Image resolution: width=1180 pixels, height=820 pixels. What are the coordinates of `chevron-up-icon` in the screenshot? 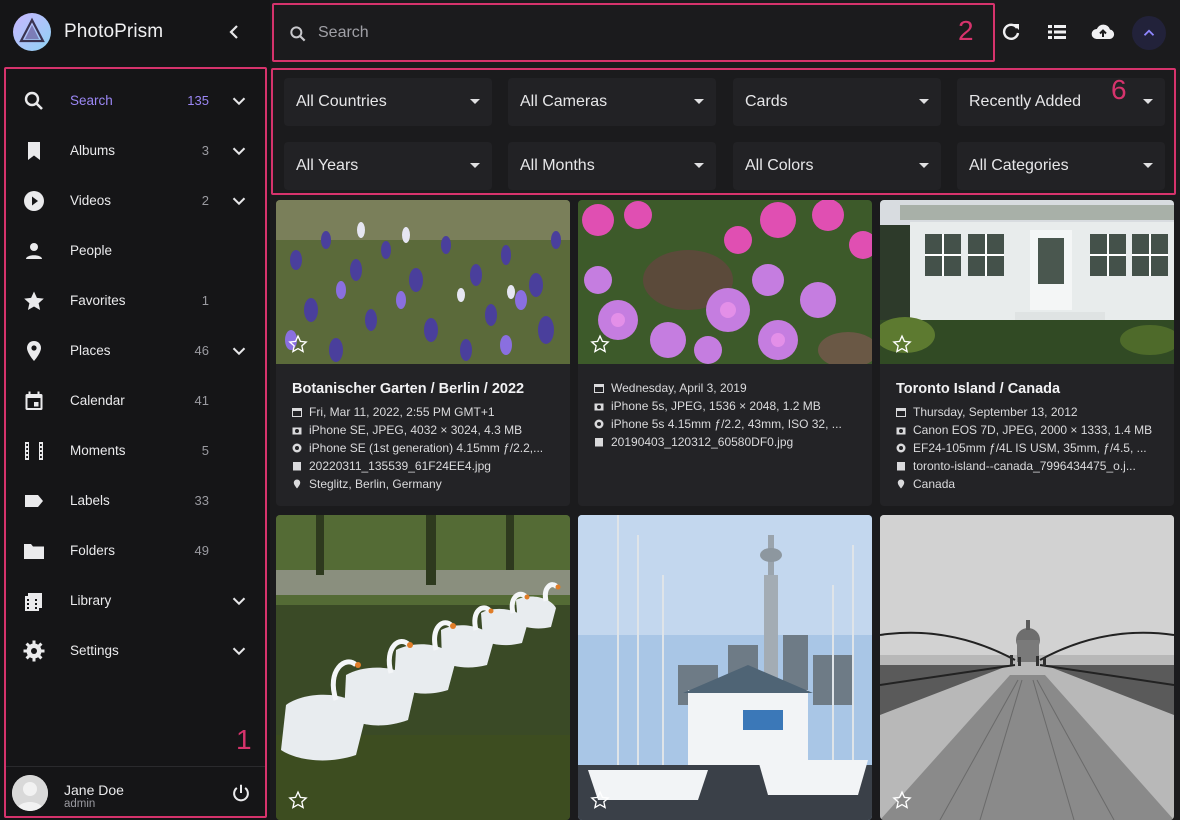 It's located at (1149, 32).